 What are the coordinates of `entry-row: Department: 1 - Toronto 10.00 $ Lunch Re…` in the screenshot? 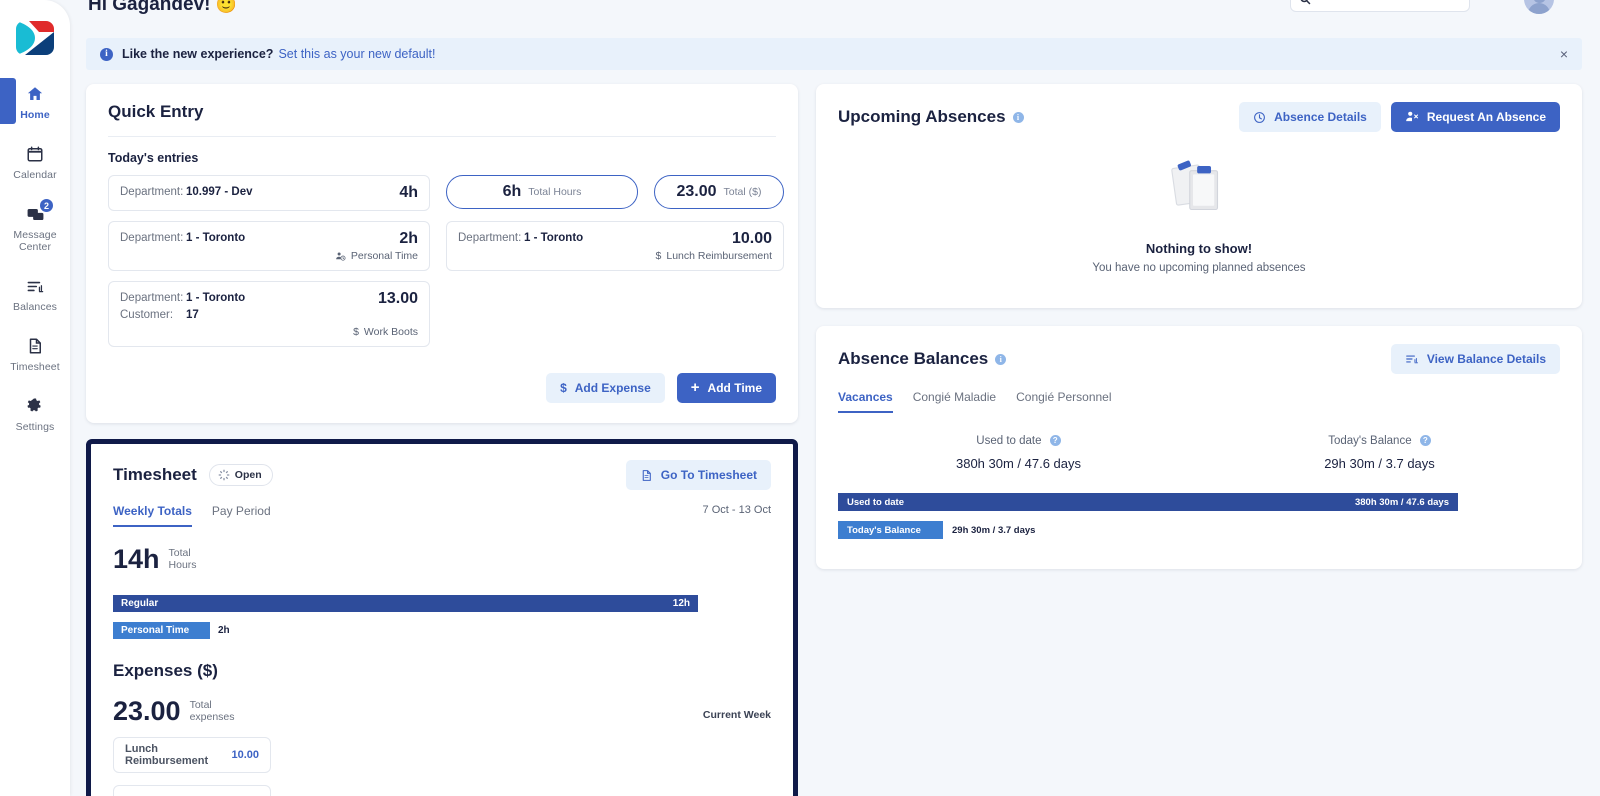 It's located at (615, 246).